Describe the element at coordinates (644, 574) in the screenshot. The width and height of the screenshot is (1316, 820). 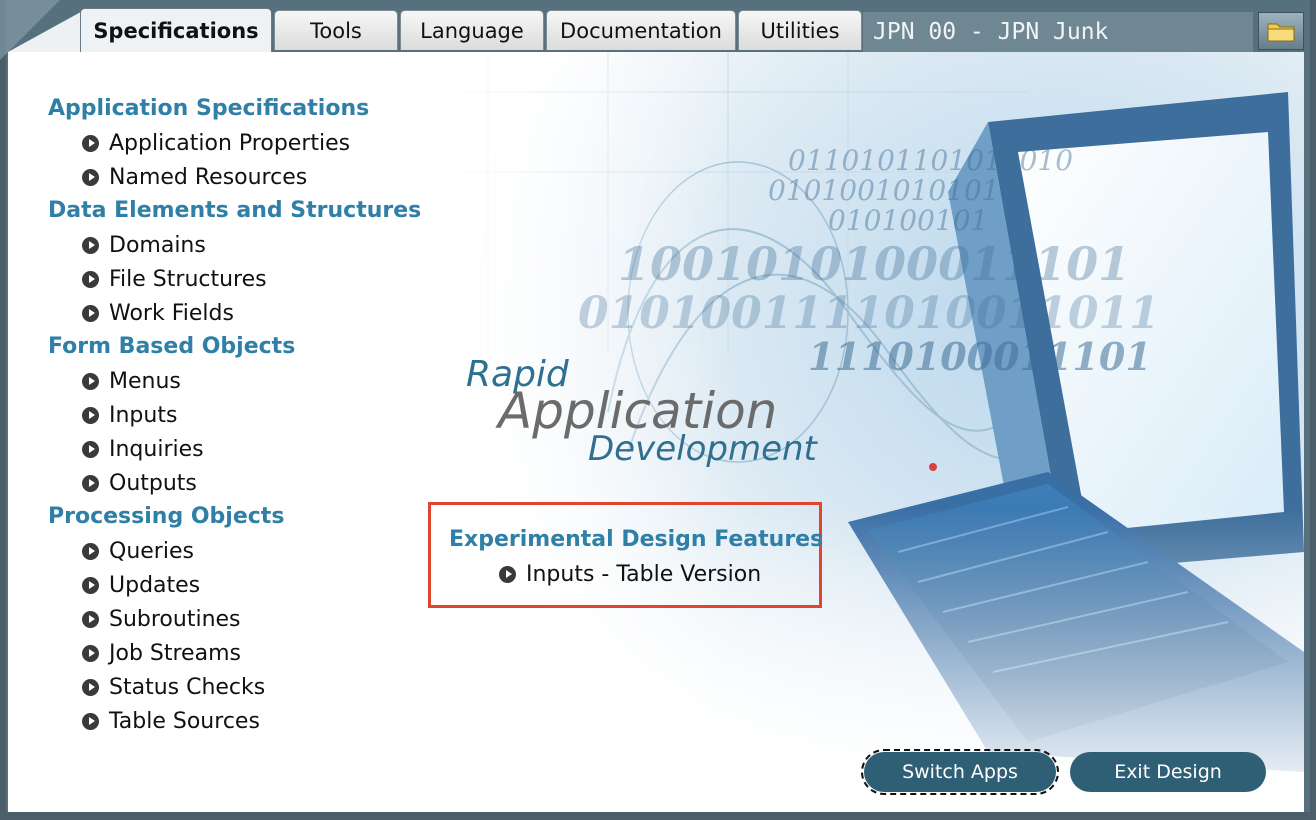
I see `nav-label: Inputs - Table Version` at that location.